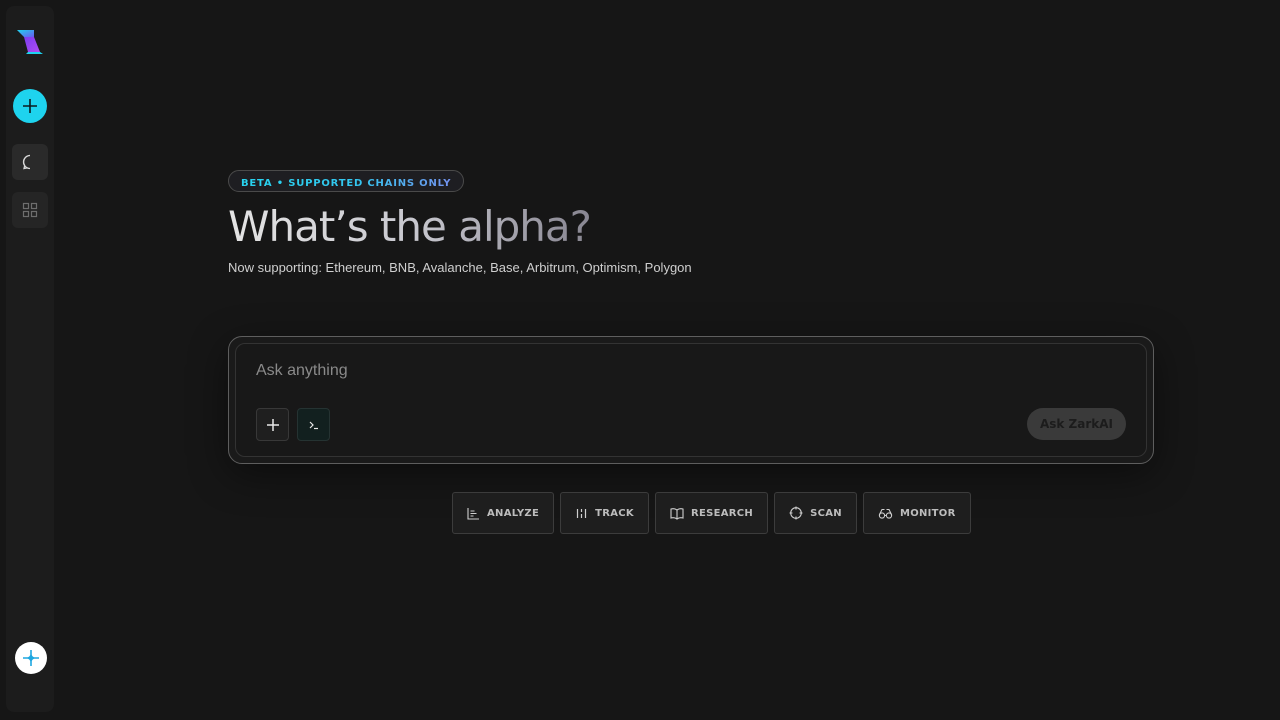 The image size is (1280, 720). I want to click on beta-badge: BETA • SUPPORTED CHAINS ONLY, so click(346, 181).